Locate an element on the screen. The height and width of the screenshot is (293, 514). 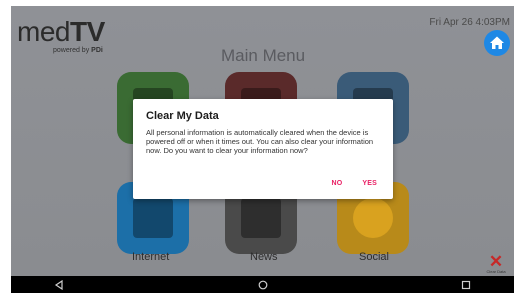
recents-square-icon is located at coordinates (466, 285).